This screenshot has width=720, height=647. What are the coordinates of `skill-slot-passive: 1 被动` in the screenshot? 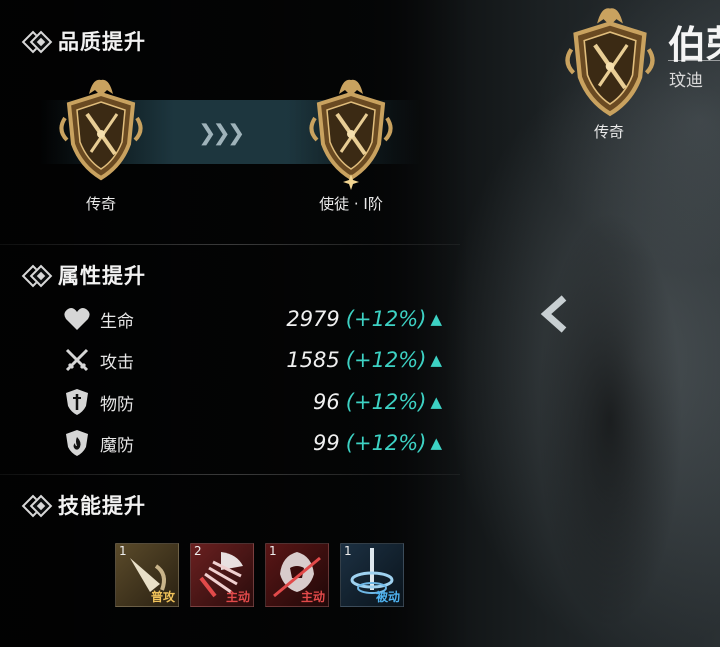 It's located at (372, 575).